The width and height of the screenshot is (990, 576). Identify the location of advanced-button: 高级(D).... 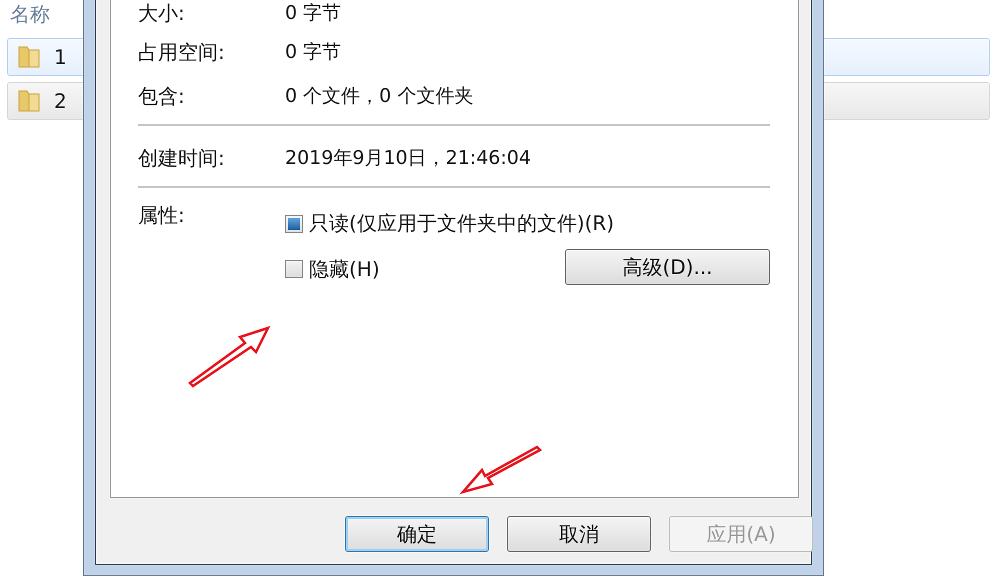
(667, 267).